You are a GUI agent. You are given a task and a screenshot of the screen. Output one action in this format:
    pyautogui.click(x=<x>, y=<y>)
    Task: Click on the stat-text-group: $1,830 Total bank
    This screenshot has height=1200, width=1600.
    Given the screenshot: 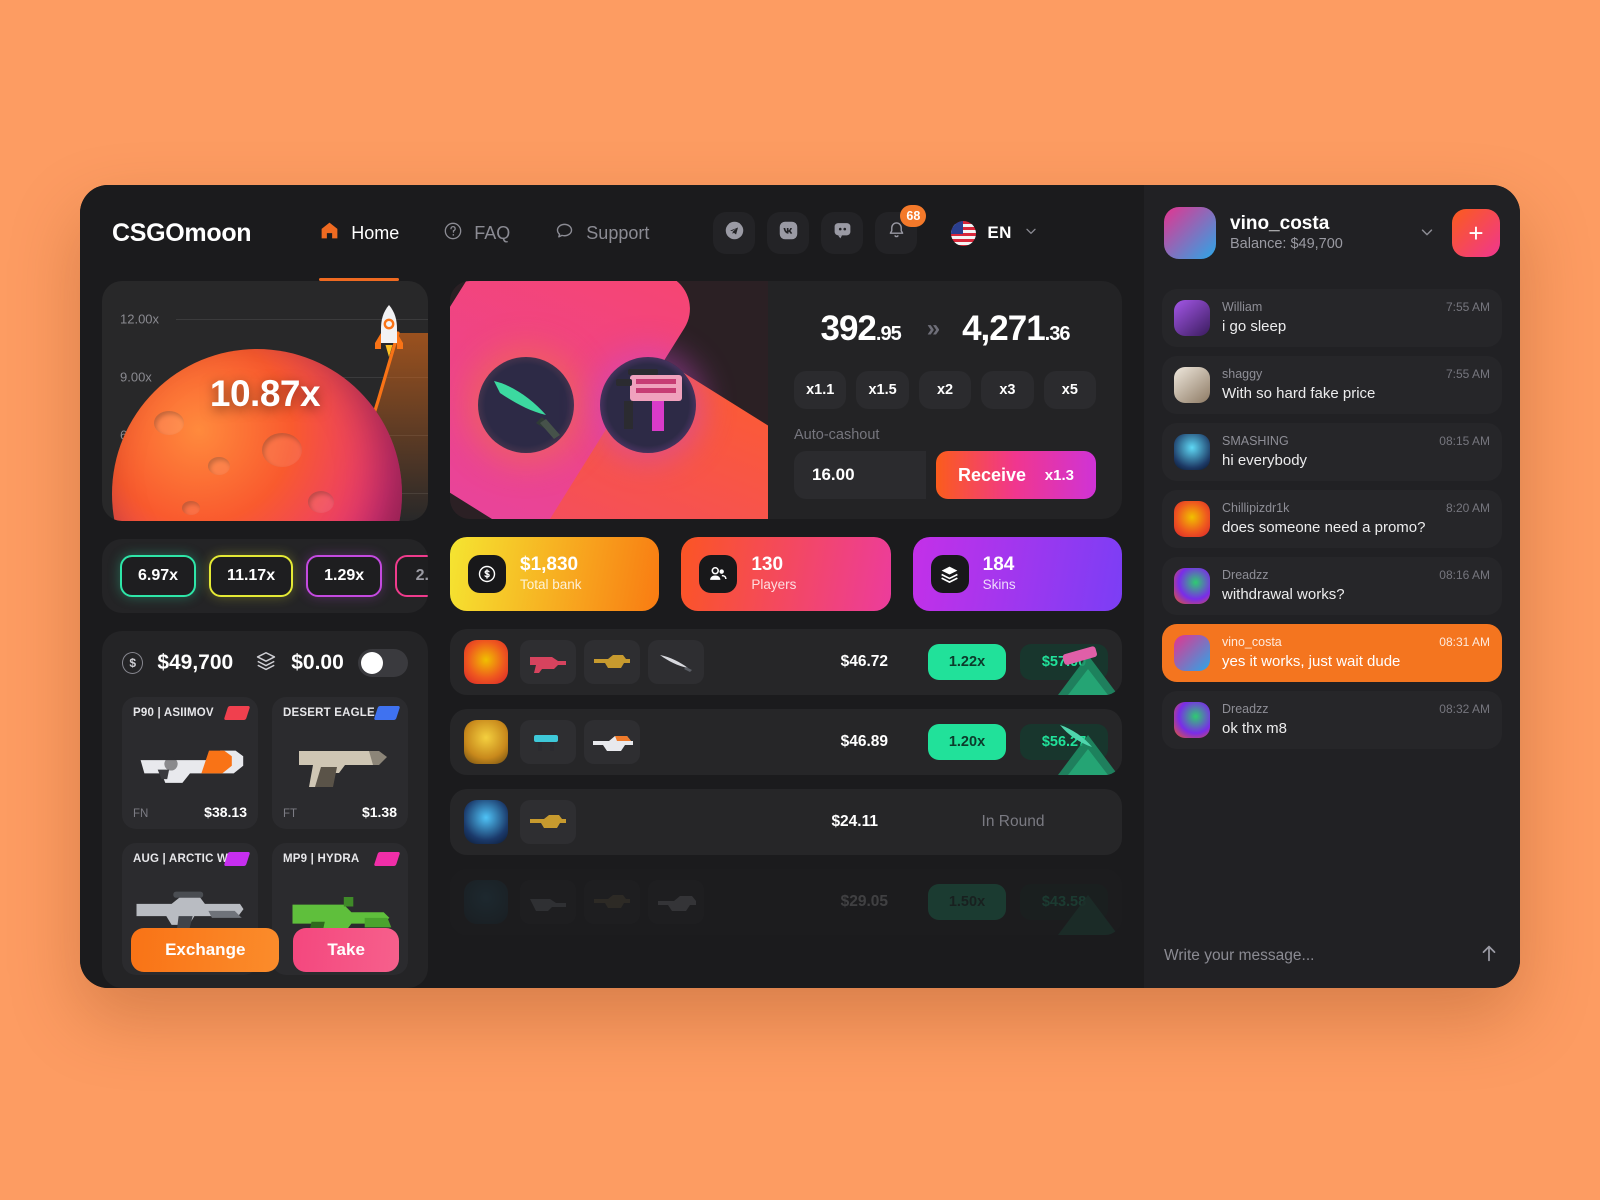 What is the action you would take?
    pyautogui.click(x=551, y=574)
    